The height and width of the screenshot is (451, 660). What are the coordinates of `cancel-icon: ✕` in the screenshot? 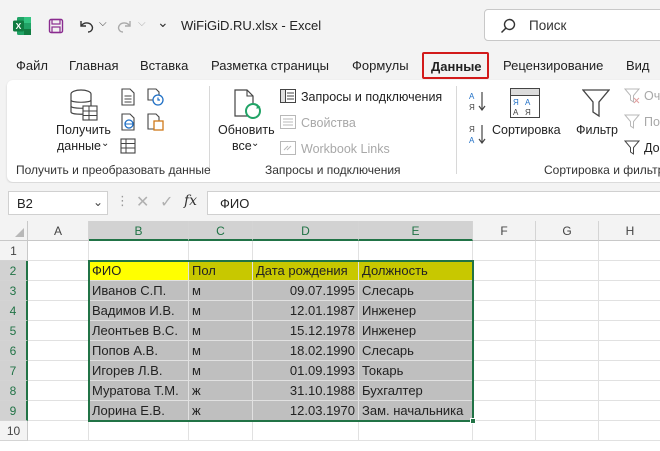 It's located at (142, 202).